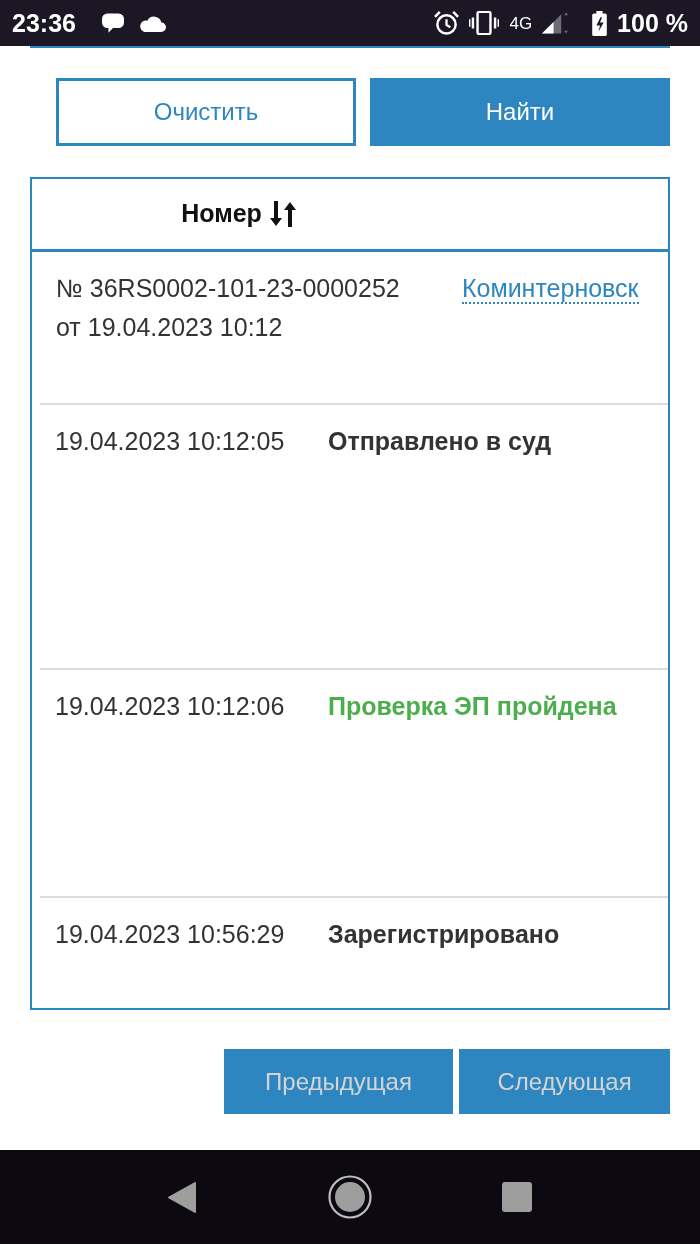 The height and width of the screenshot is (1244, 700). What do you see at coordinates (484, 23) in the screenshot?
I see `vibrate-icon` at bounding box center [484, 23].